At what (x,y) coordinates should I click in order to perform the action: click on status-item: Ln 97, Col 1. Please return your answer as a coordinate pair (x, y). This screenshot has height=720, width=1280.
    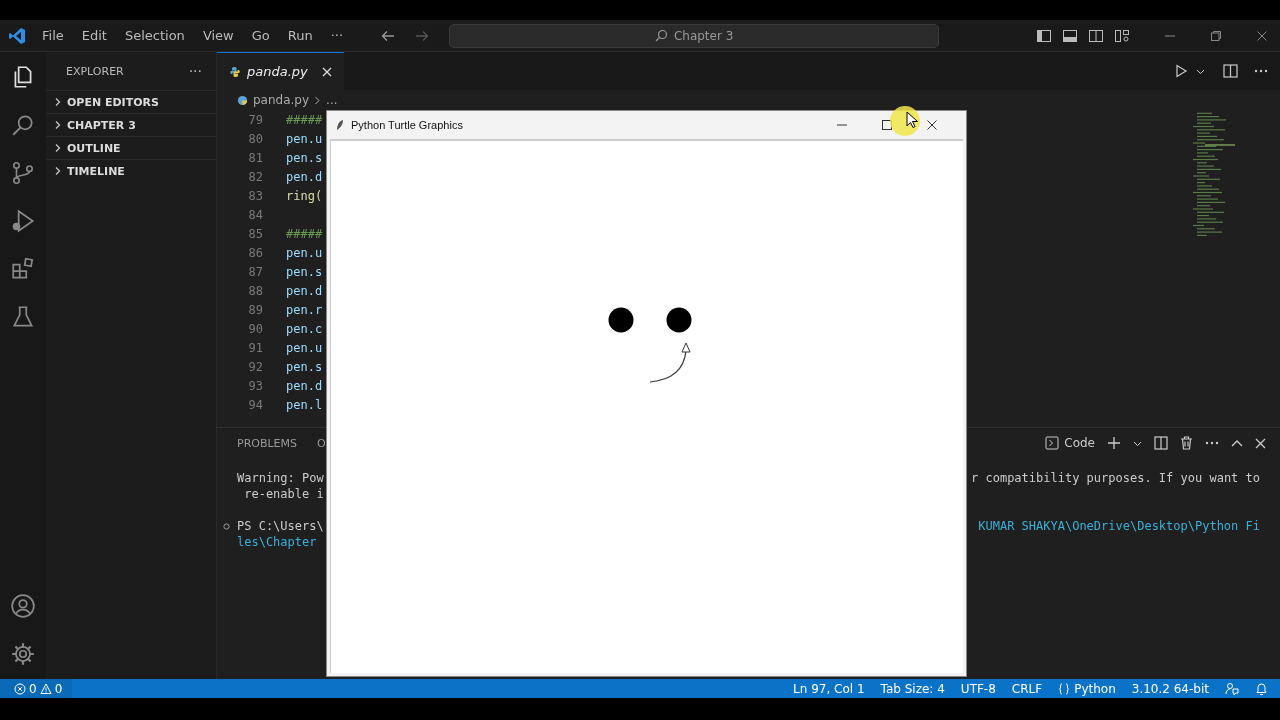
    Looking at the image, I should click on (829, 688).